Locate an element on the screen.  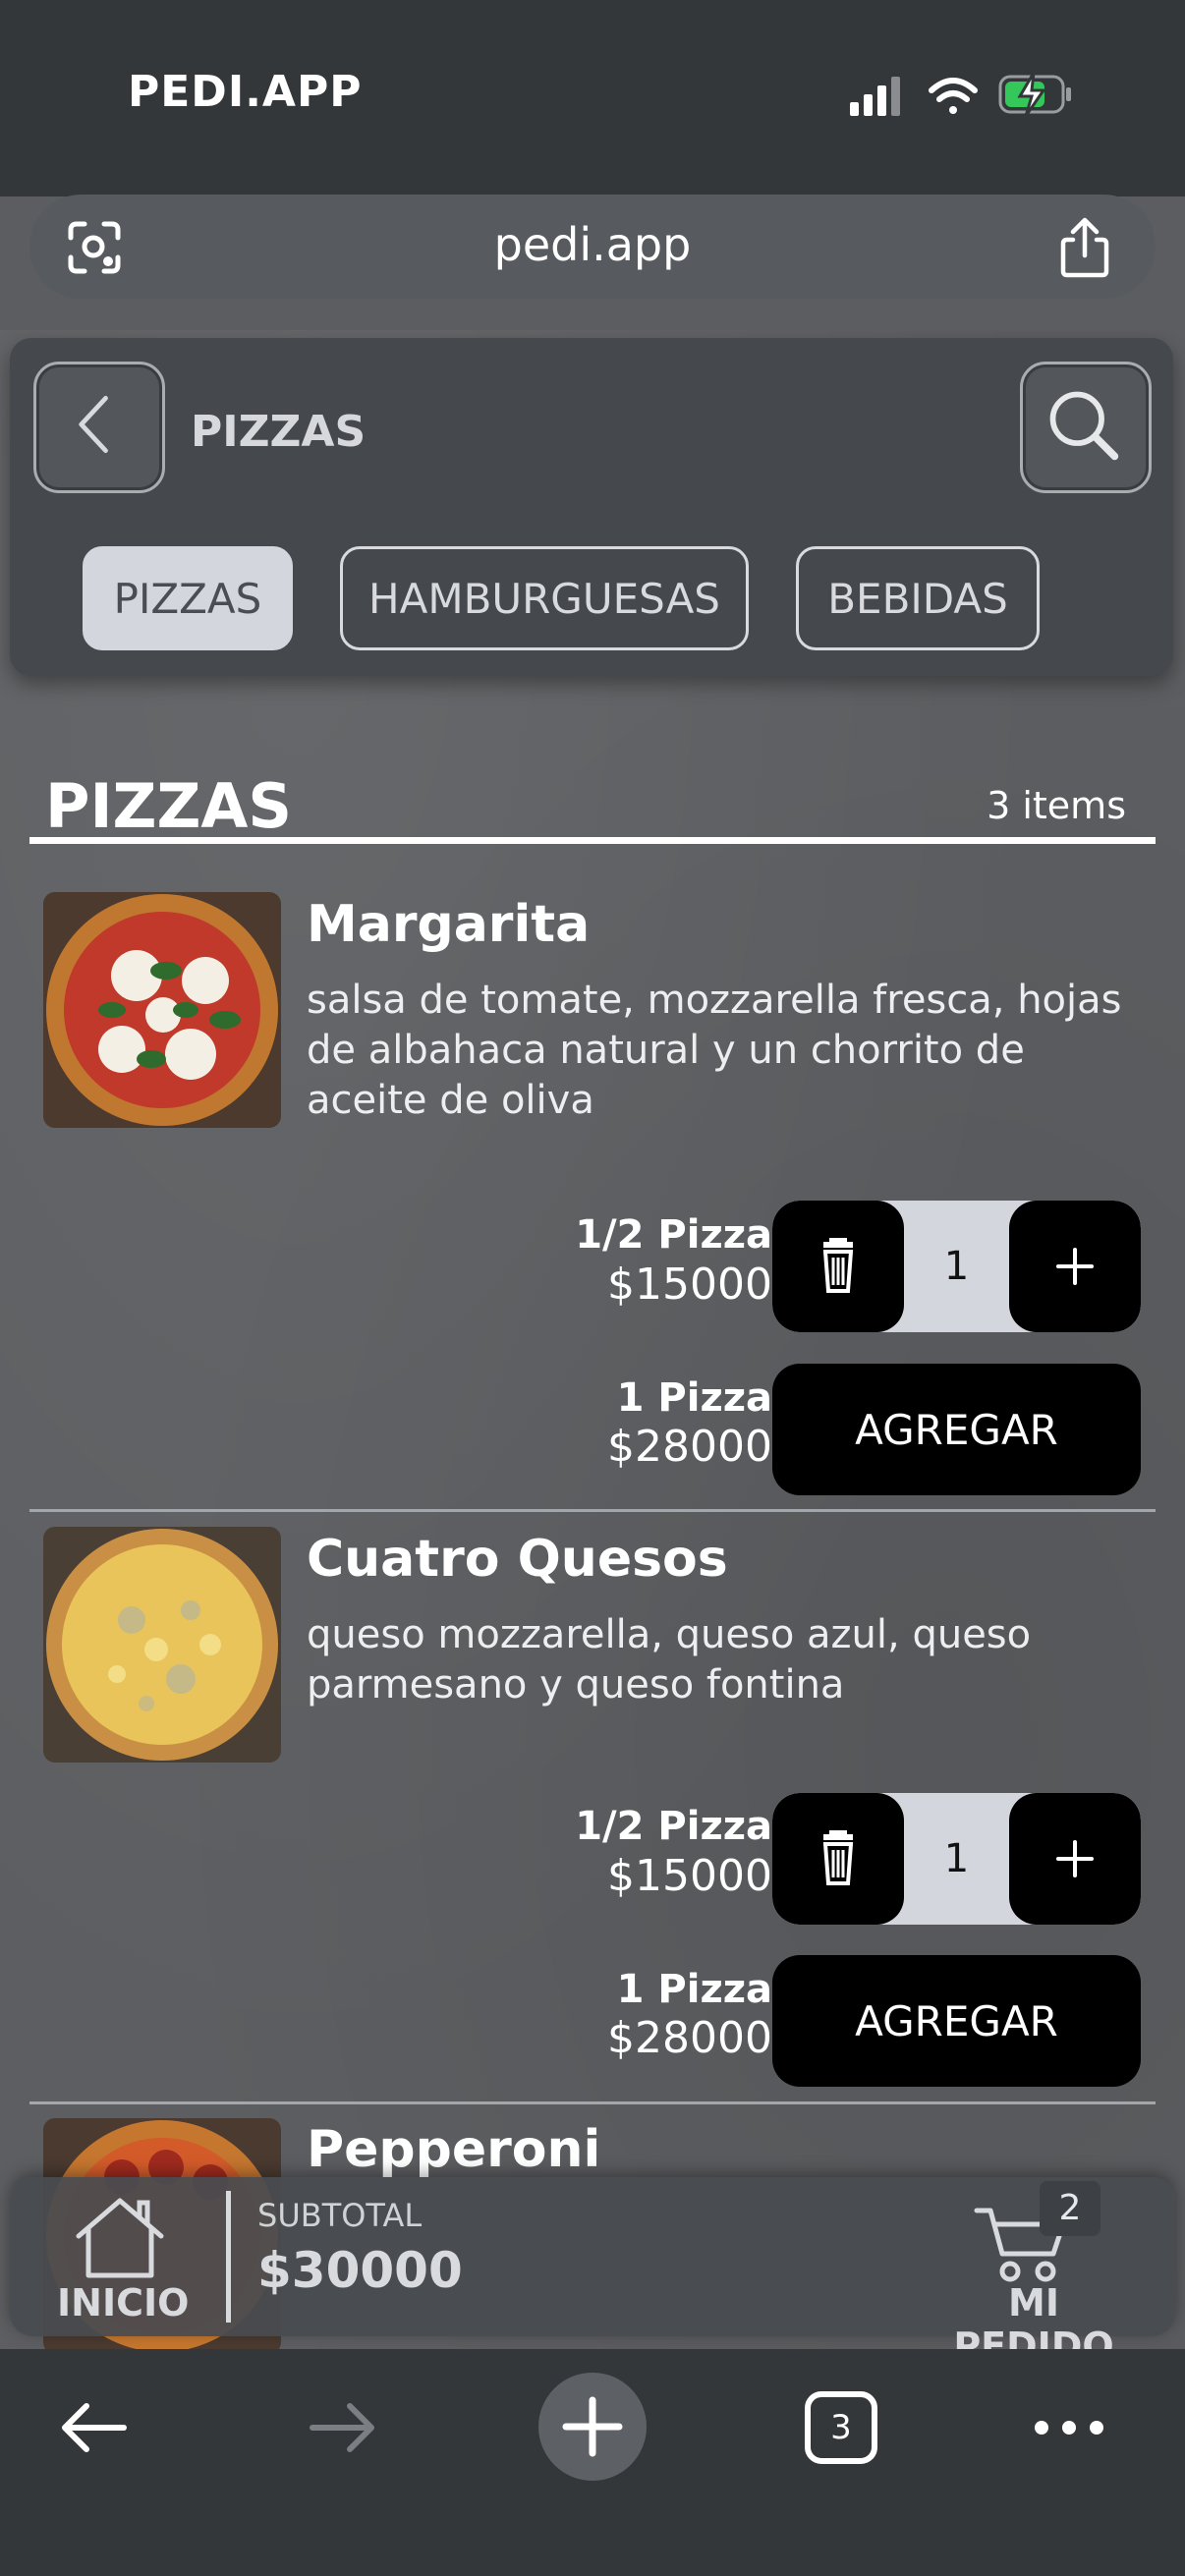
battery-charging-icon is located at coordinates (1034, 94).